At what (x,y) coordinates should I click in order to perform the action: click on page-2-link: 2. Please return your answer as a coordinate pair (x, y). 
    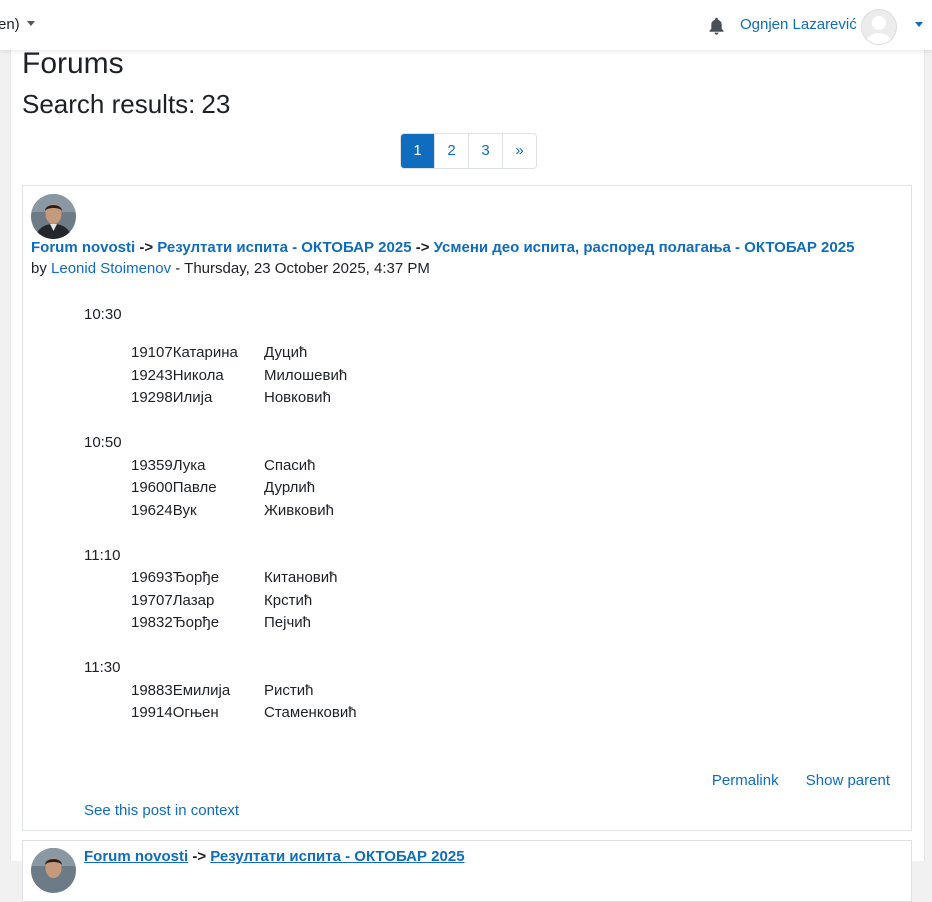
    Looking at the image, I should click on (451, 151).